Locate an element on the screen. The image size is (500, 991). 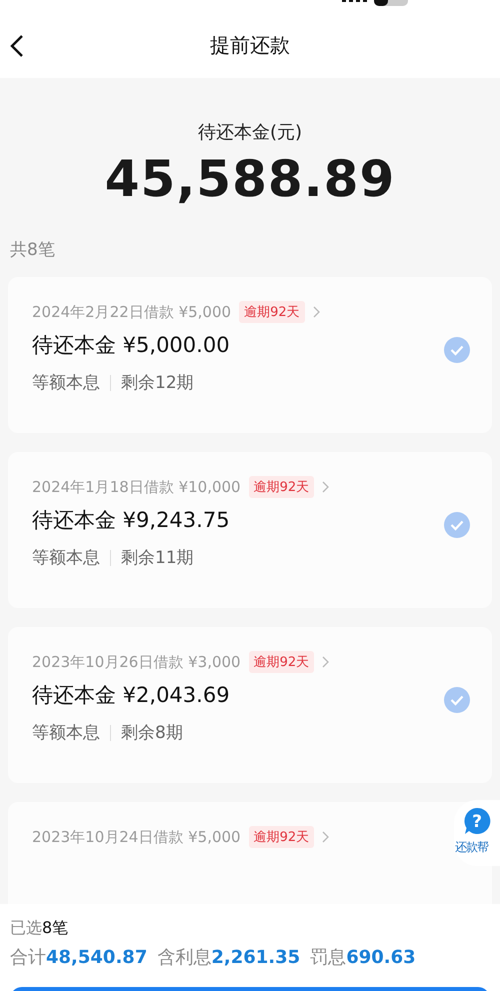
loan-date: 2024年2月22日借款 ¥5,000 is located at coordinates (132, 312).